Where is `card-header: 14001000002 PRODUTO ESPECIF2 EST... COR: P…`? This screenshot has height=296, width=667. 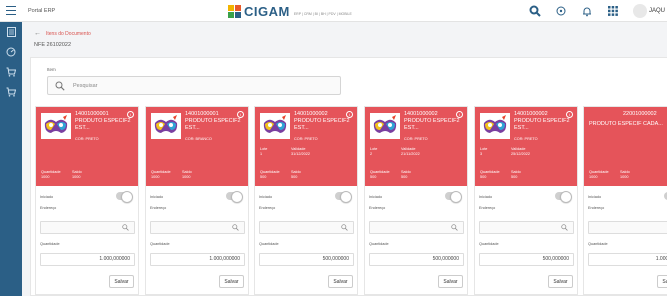 card-header: 14001000002 PRODUTO ESPECIF2 EST... COR: P… is located at coordinates (306, 146).